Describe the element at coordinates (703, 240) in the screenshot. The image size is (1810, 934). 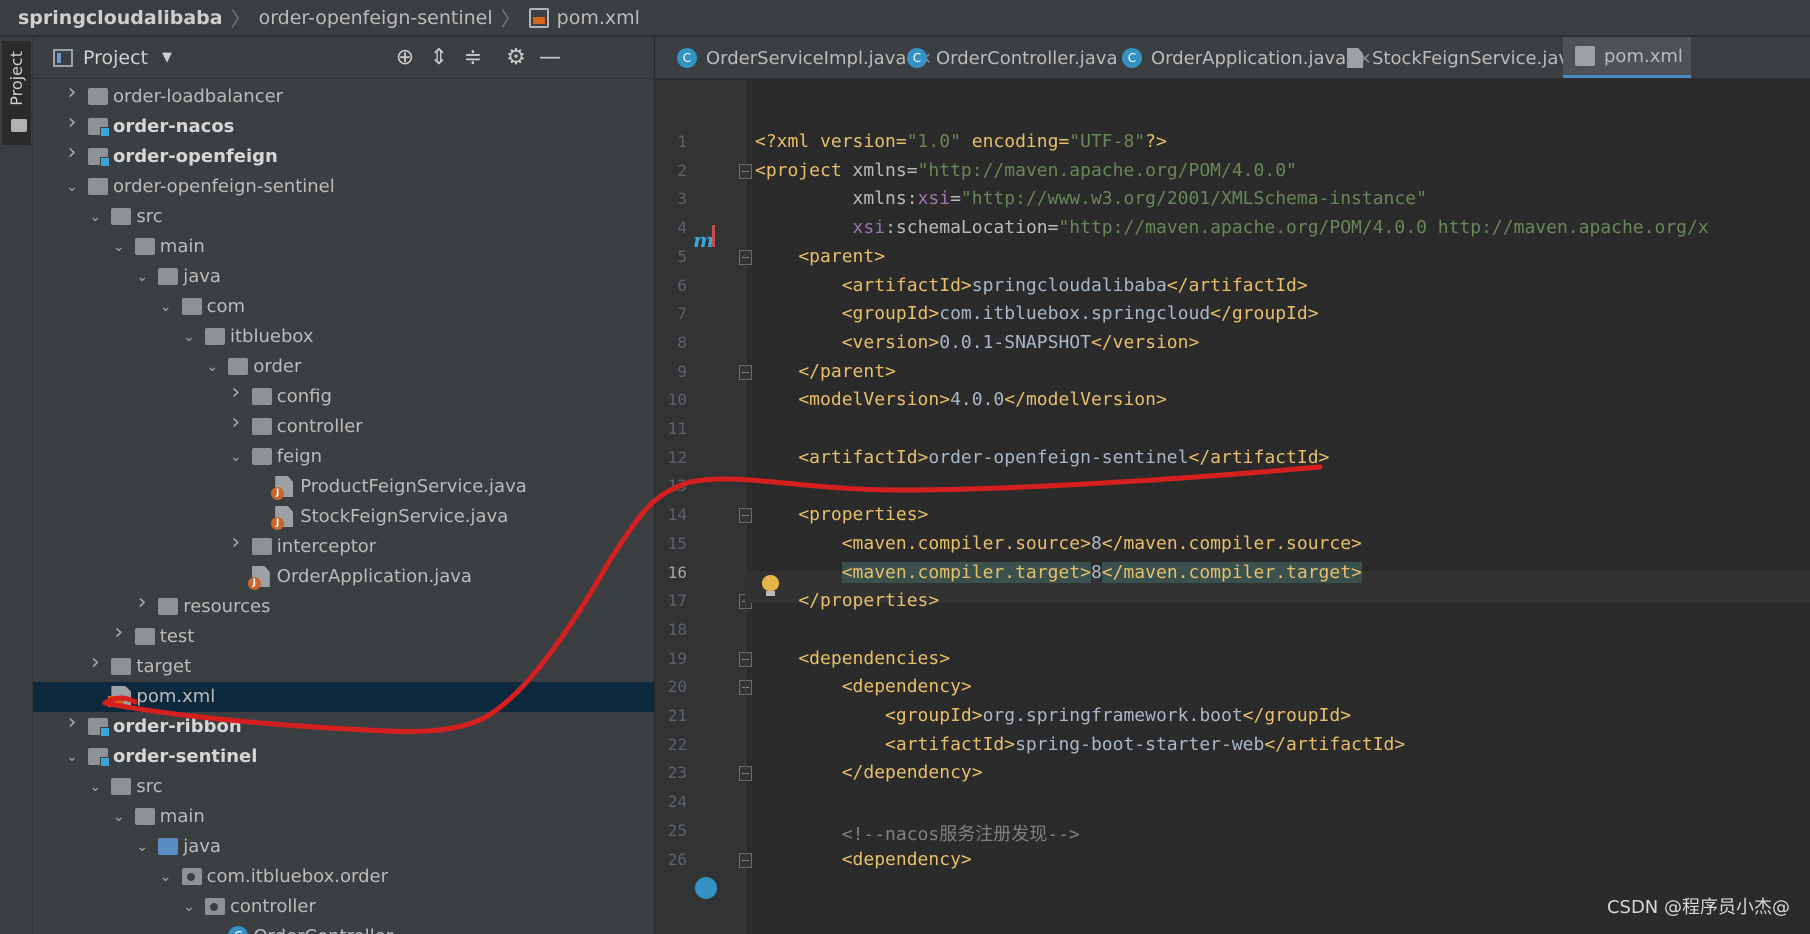
I see `maven-parent-marker-icon: m` at that location.